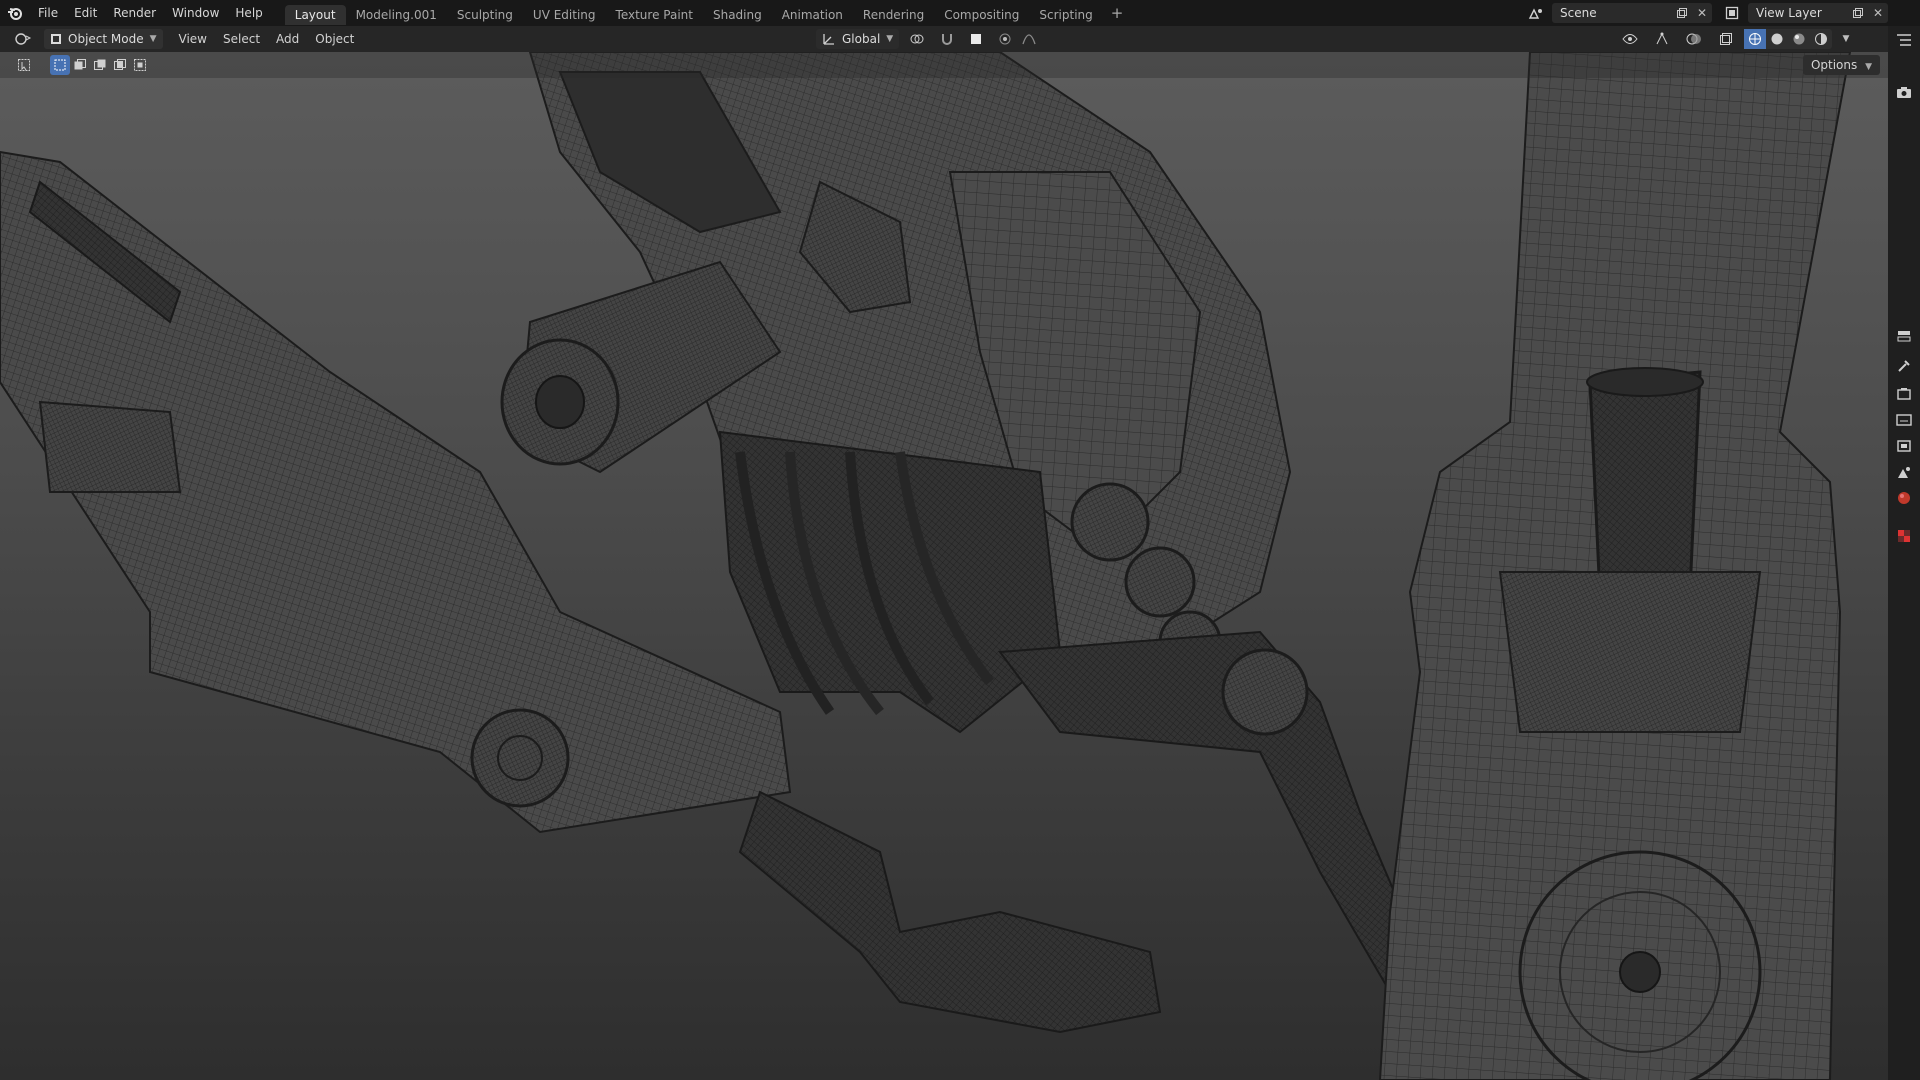 This screenshot has width=1920, height=1080. I want to click on xray-icon, so click(1726, 39).